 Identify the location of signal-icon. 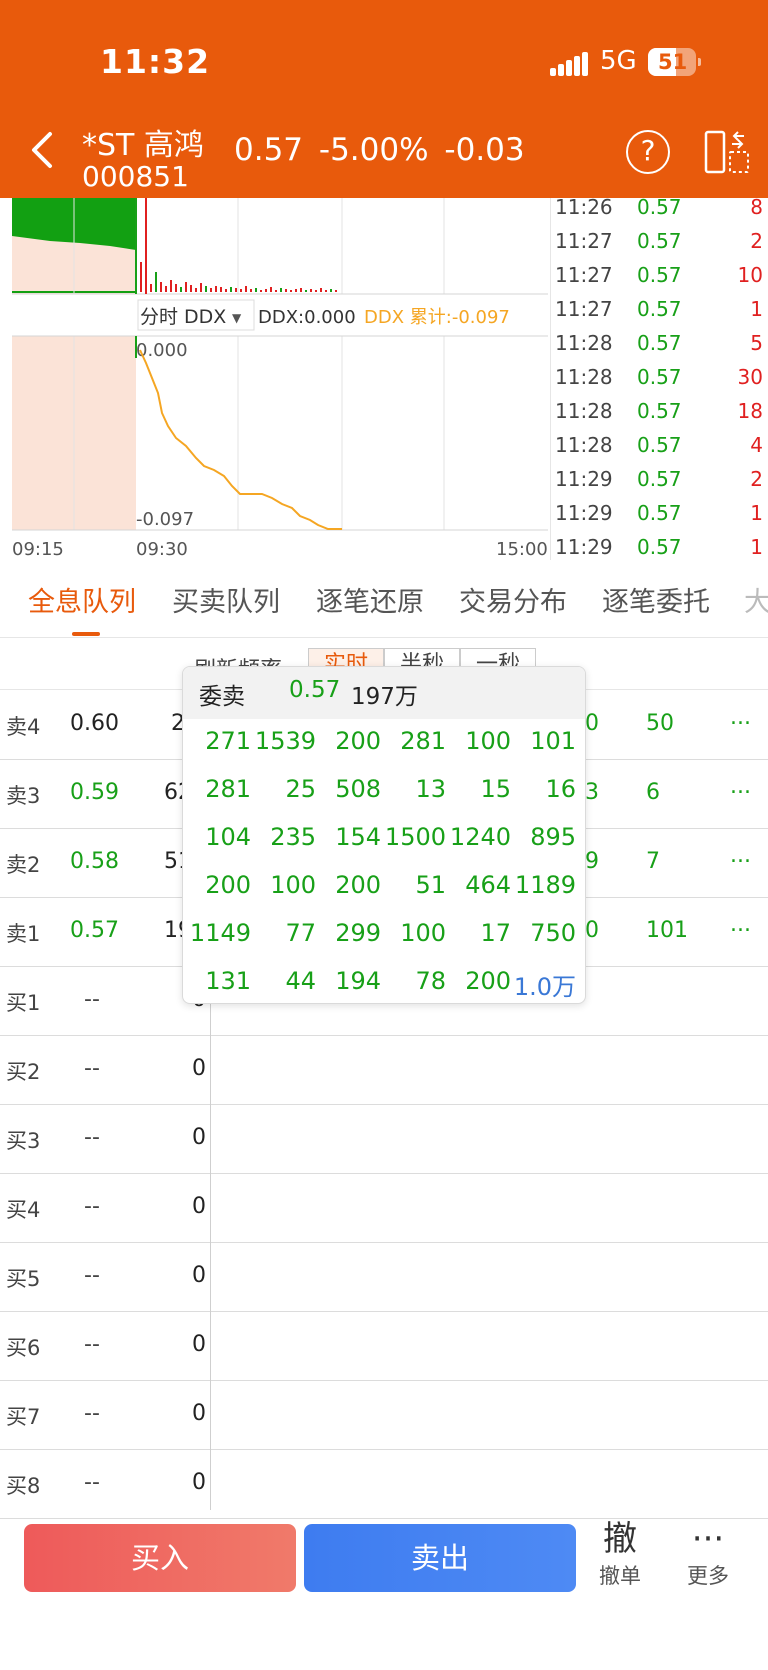
(569, 64).